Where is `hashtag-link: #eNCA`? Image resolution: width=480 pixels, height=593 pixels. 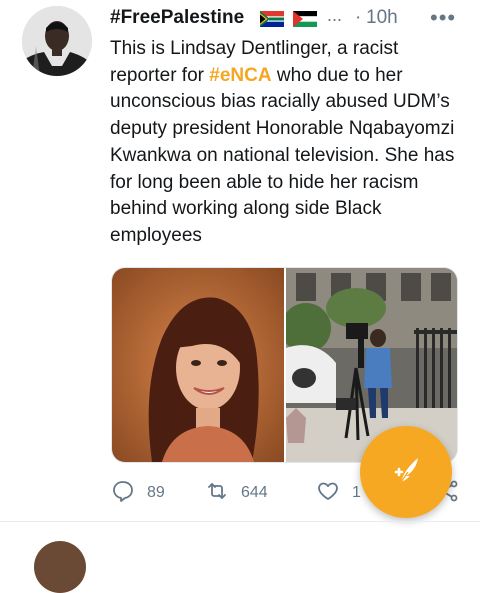
hashtag-link: #eNCA is located at coordinates (240, 75).